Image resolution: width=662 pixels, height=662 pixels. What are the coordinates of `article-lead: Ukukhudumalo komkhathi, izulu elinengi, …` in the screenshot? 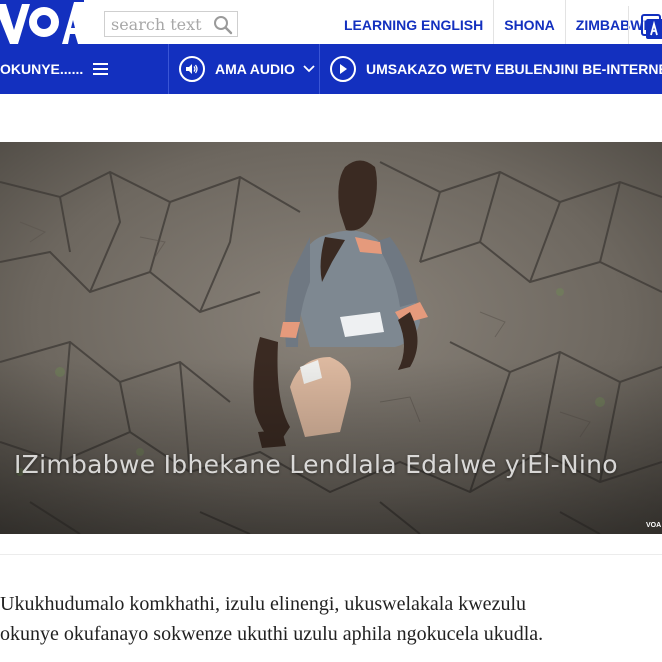 It's located at (331, 619).